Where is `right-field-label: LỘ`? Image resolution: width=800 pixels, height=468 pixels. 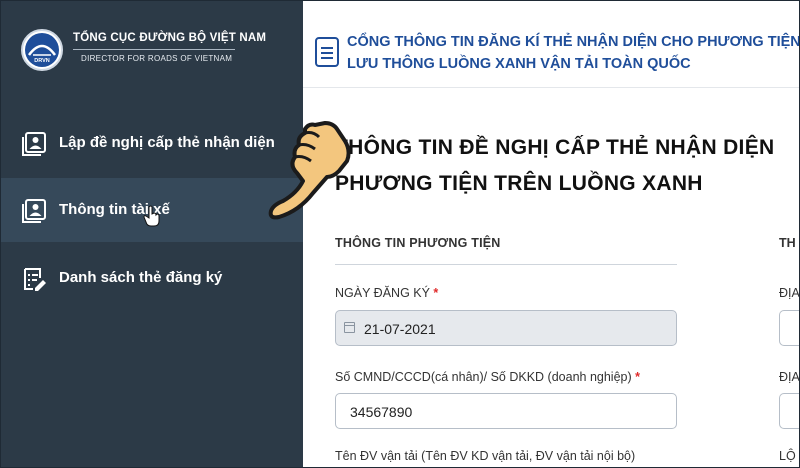
right-field-label: LỘ is located at coordinates (787, 456).